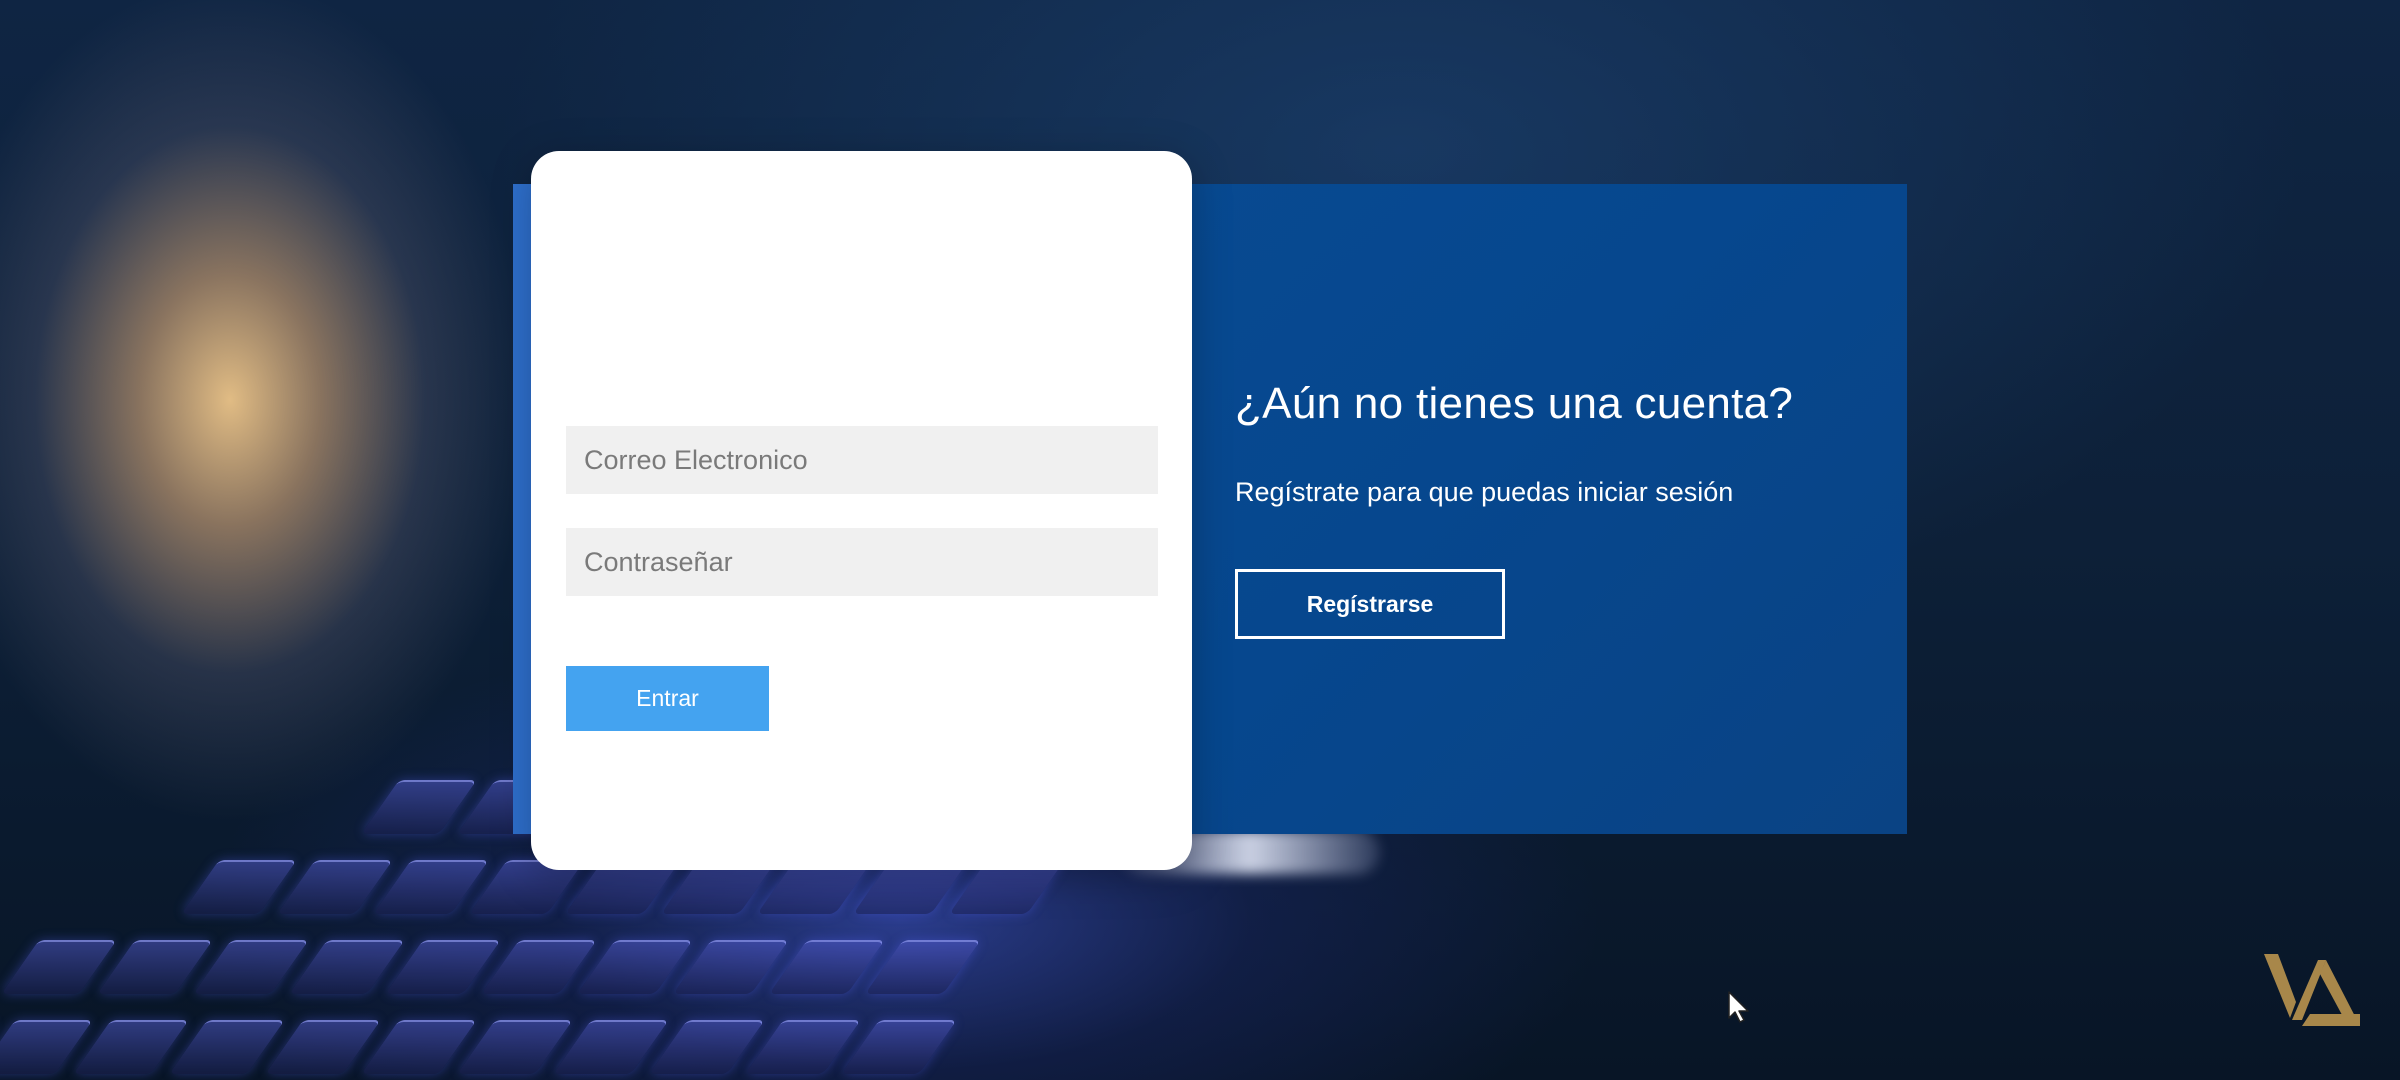  What do you see at coordinates (1370, 604) in the screenshot?
I see `register-button: Regístrarse` at bounding box center [1370, 604].